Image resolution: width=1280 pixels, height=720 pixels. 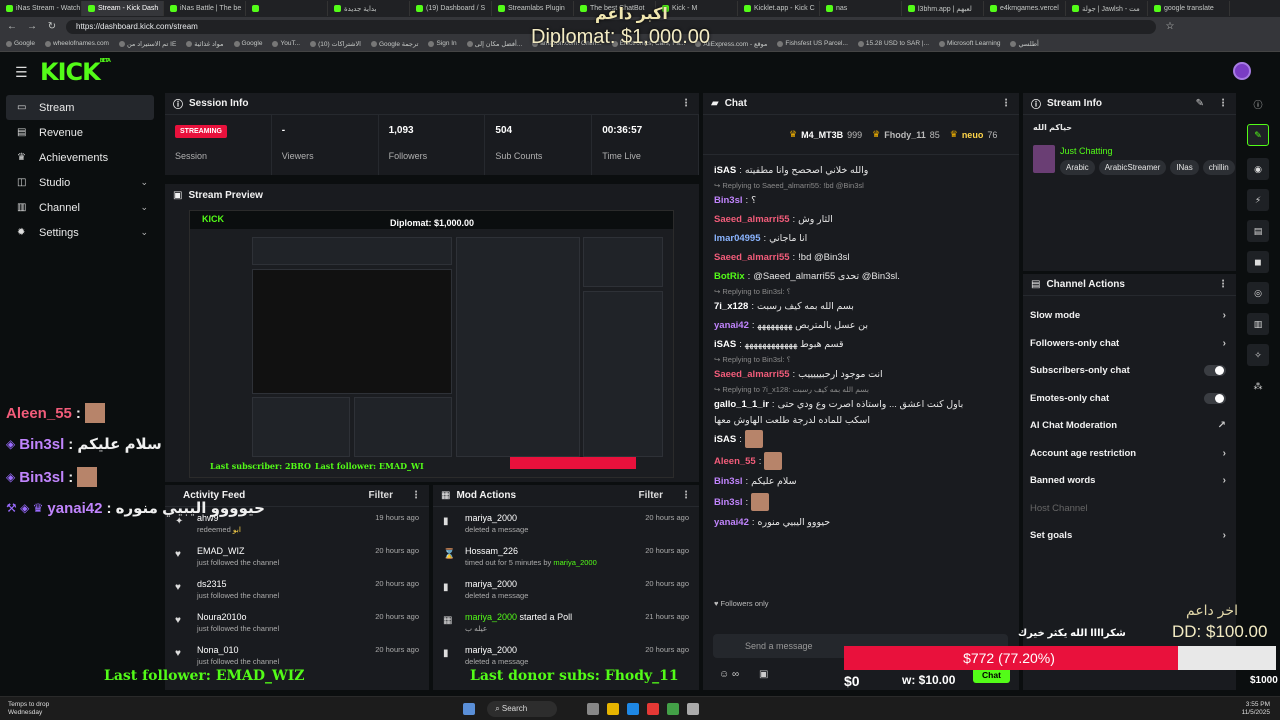 What do you see at coordinates (861, 219) in the screenshot?
I see `chat-message: Saeed_almarri55: الثار وش` at bounding box center [861, 219].